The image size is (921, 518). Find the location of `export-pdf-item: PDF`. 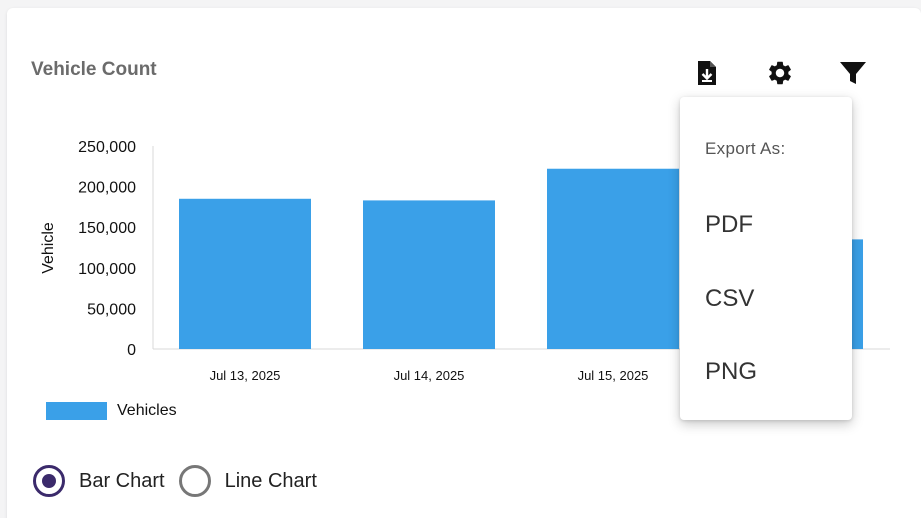

export-pdf-item: PDF is located at coordinates (729, 225).